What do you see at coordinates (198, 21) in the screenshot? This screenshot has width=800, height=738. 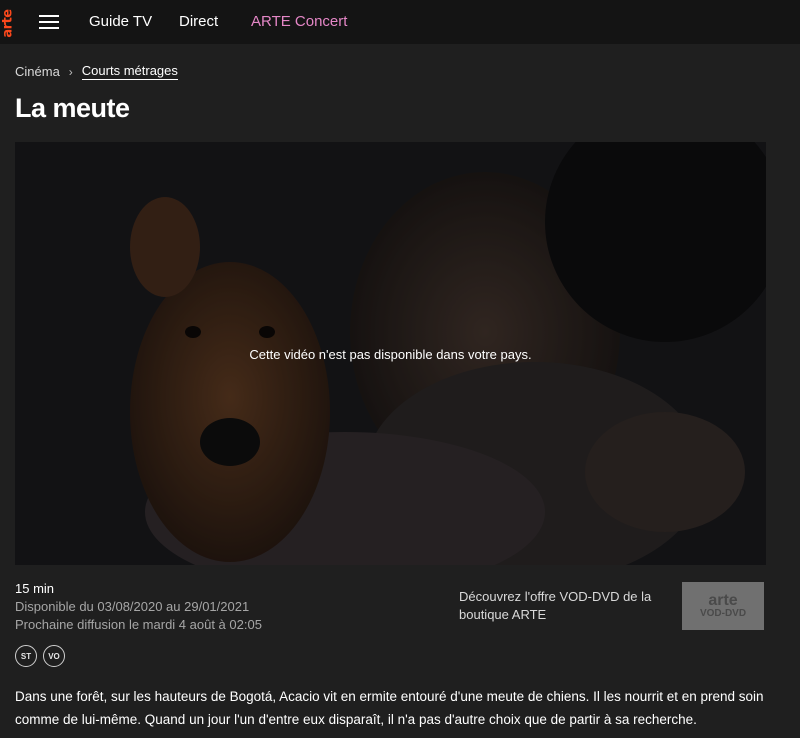 I see `nav-direct: Direct` at bounding box center [198, 21].